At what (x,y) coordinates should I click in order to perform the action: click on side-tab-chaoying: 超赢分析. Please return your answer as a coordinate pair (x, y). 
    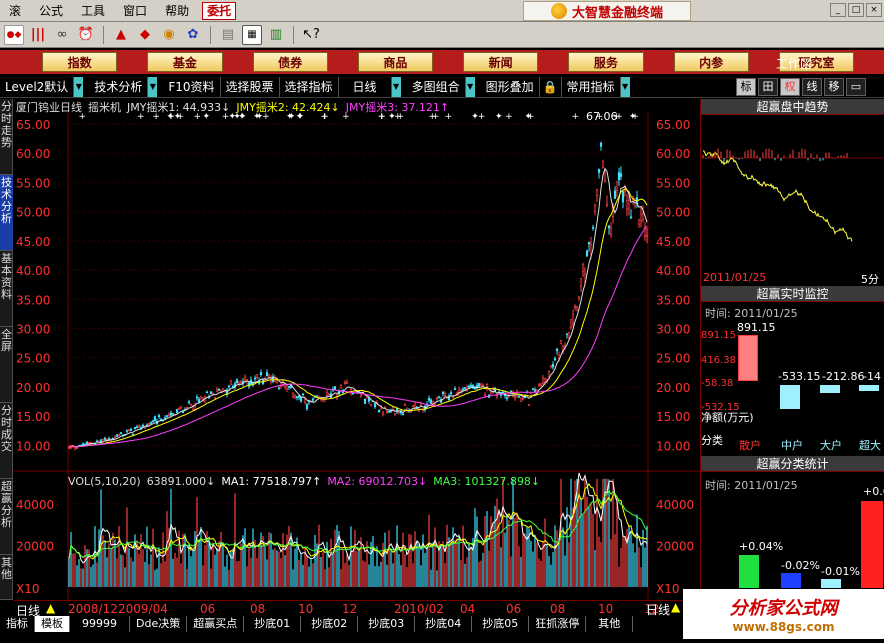
    Looking at the image, I should click on (6, 517).